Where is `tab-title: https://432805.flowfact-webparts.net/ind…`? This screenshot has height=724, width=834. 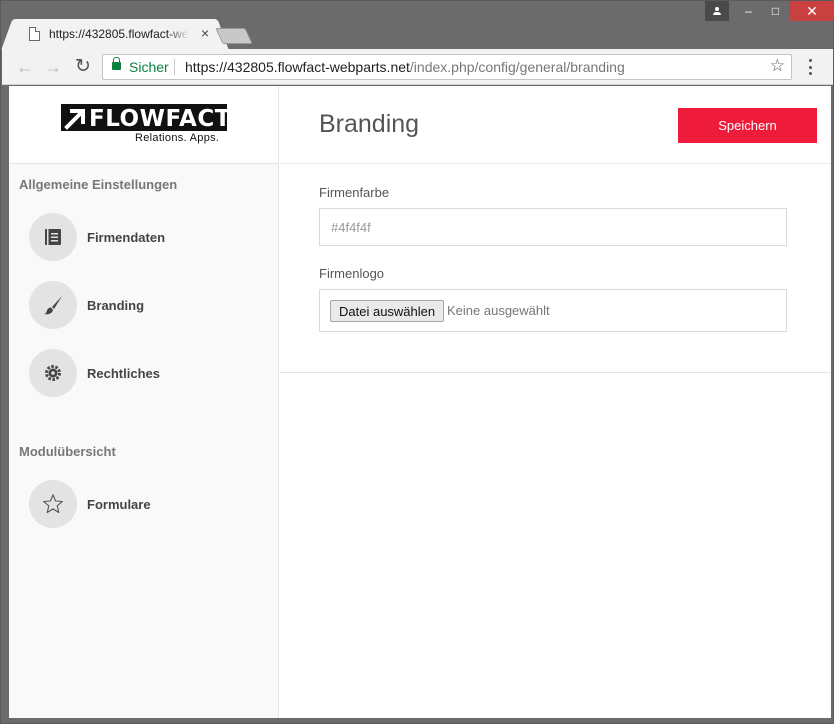
tab-title: https://432805.flowfact-webparts.net/ind… is located at coordinates (119, 34).